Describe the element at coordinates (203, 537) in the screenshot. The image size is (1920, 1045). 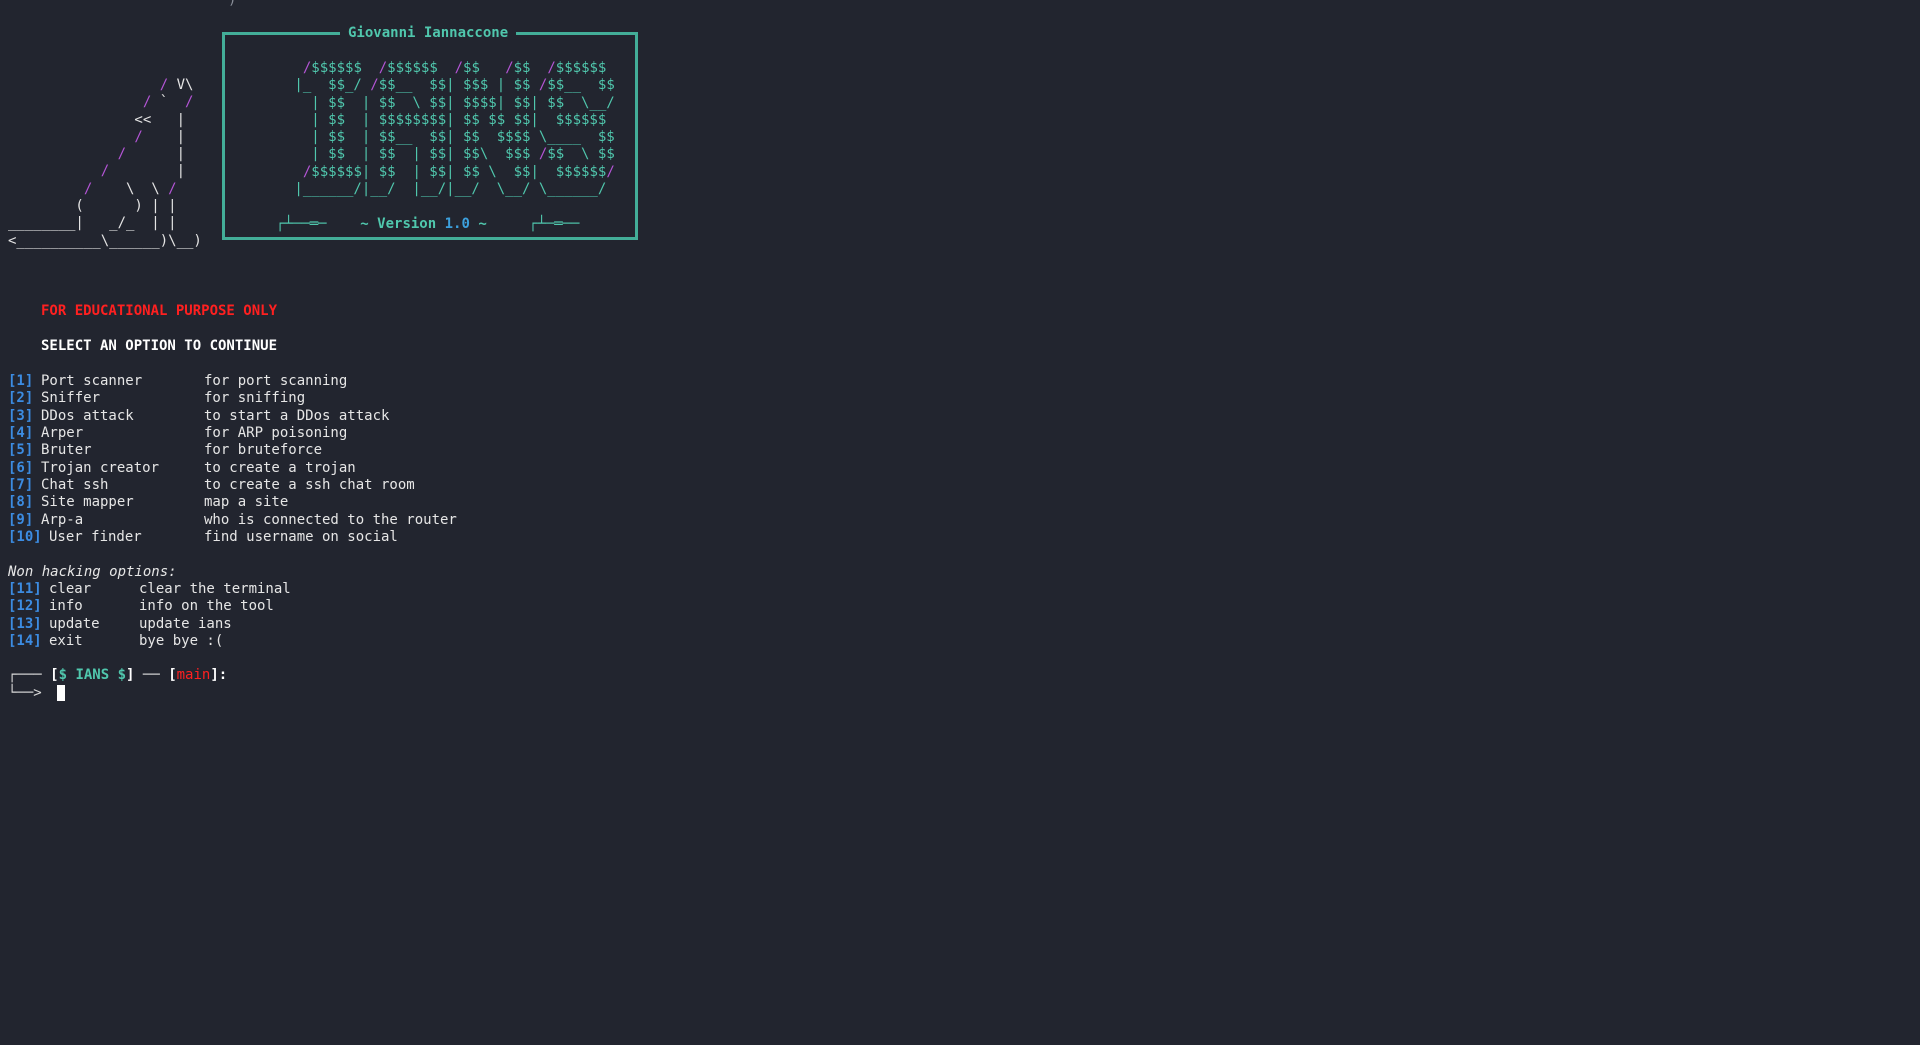
I see `menu-option-row: [10] User finder find username on social` at that location.